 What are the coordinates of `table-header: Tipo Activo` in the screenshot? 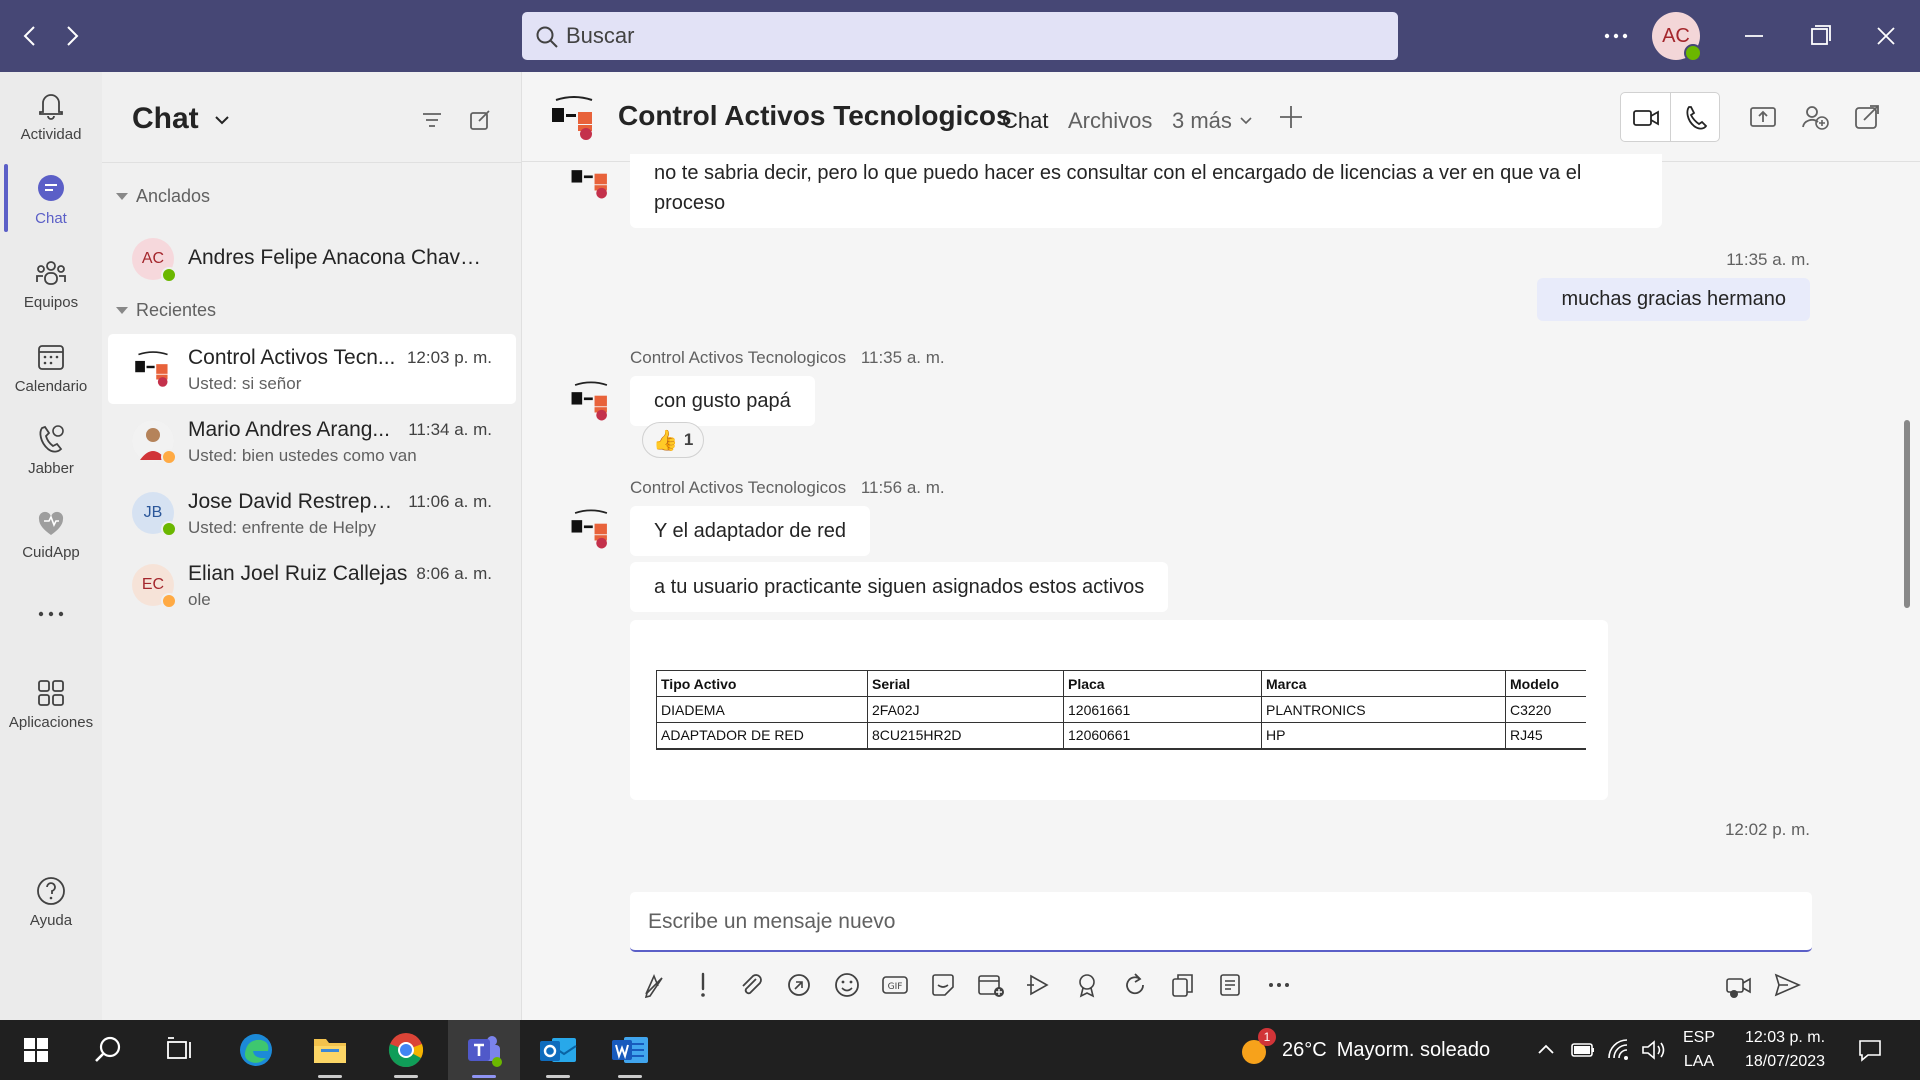 It's located at (762, 683).